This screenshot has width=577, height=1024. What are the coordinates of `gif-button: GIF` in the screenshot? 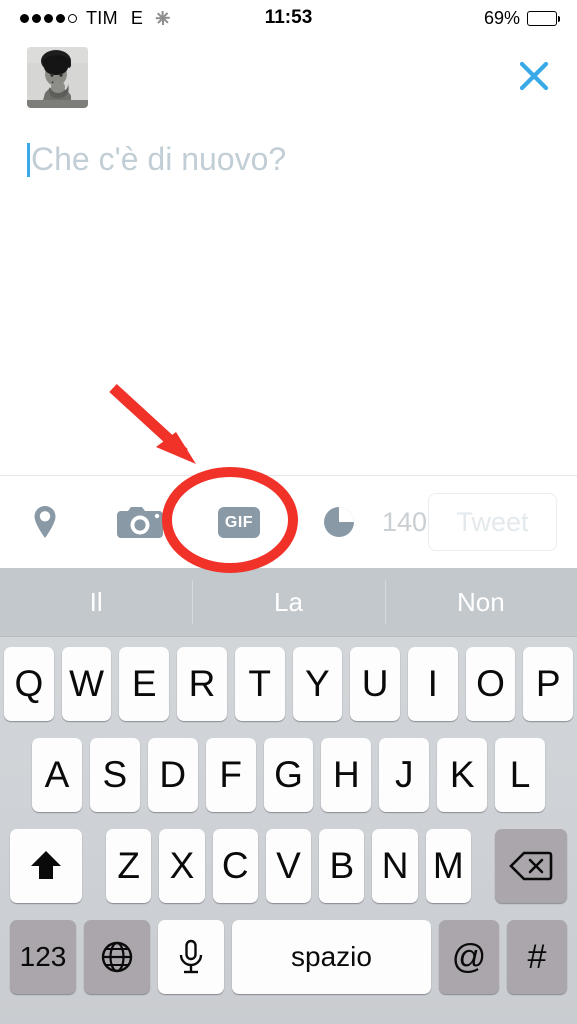 It's located at (239, 522).